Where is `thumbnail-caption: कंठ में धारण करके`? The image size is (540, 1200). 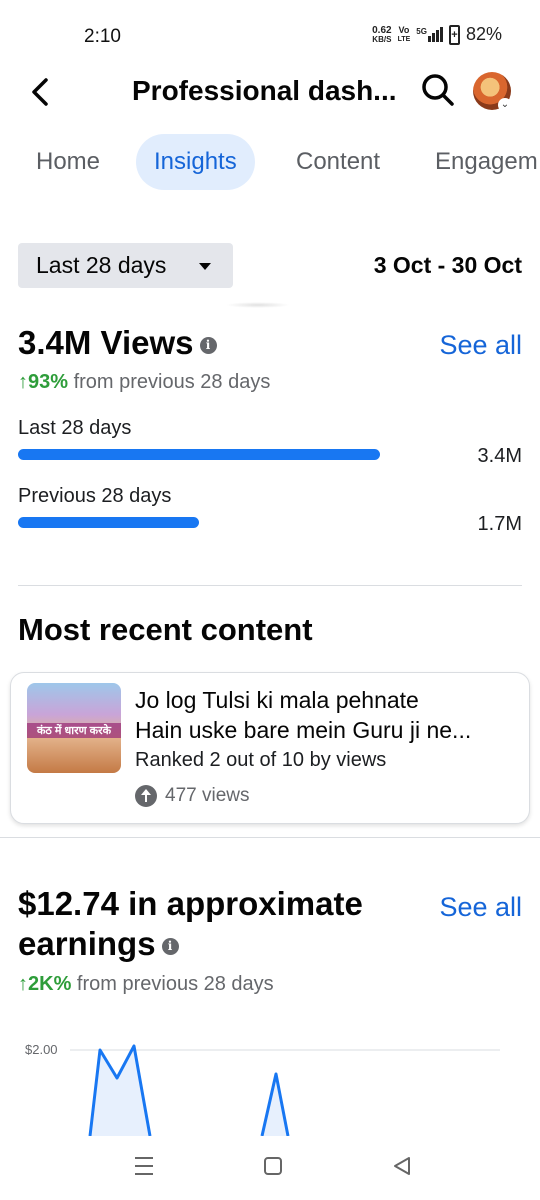
thumbnail-caption: कंठ में धारण करके is located at coordinates (74, 730).